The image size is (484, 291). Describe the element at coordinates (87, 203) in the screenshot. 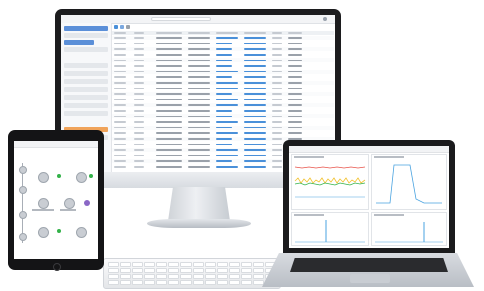

I see `device-node-selected` at that location.